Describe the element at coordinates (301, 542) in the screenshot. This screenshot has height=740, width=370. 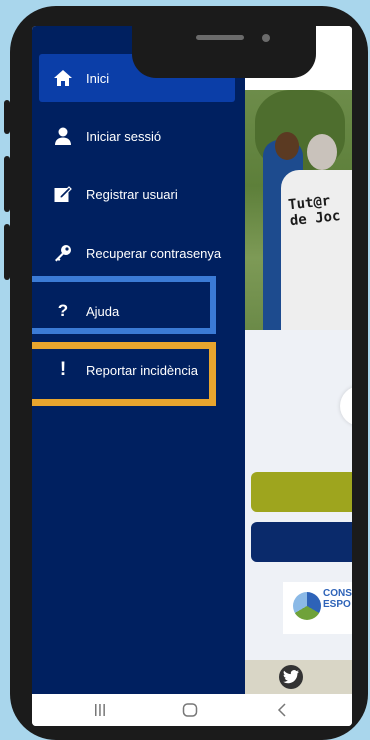
I see `secondary-action-button` at that location.